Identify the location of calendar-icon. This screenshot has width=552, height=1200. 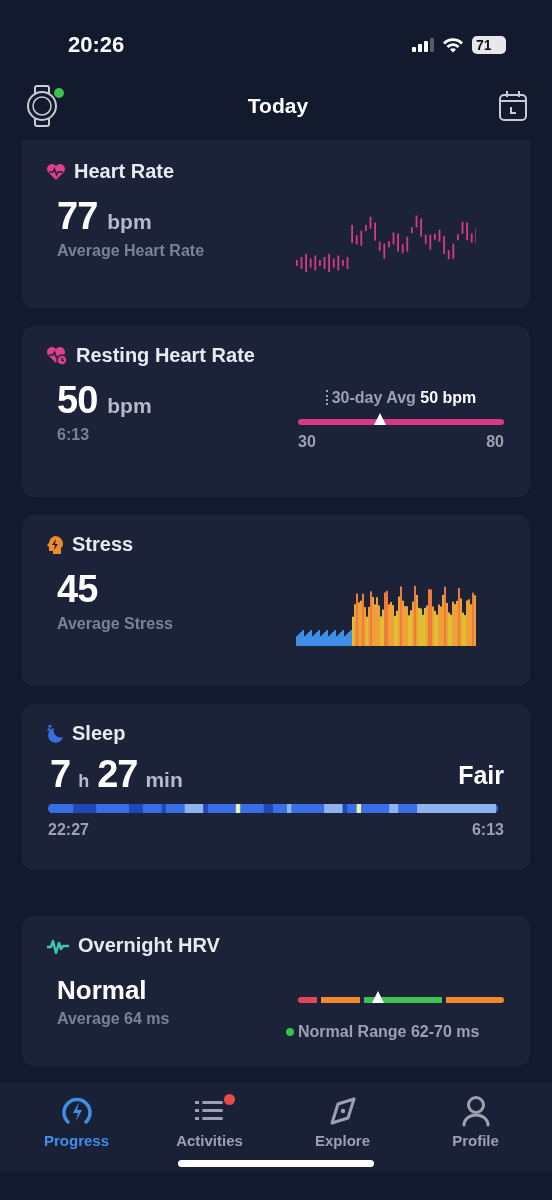
(513, 105).